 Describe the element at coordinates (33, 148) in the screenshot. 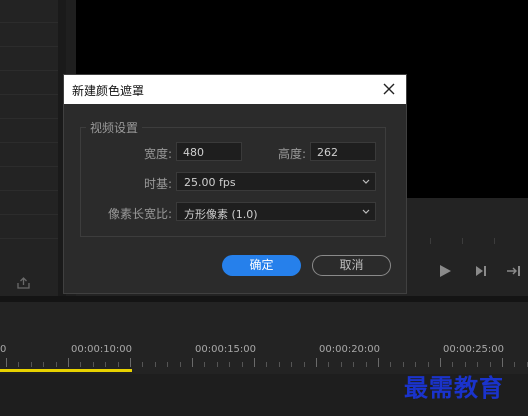

I see `project-panel` at that location.